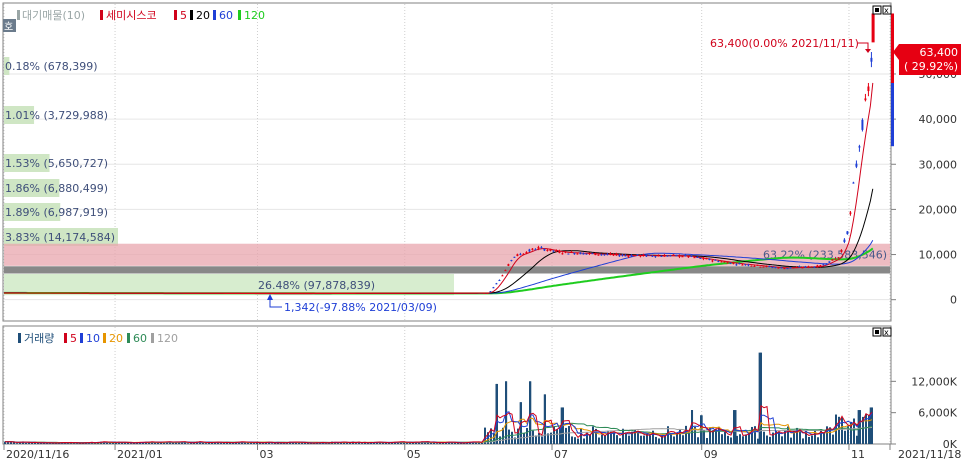  Describe the element at coordinates (938, 164) in the screenshot. I see `price-axis-label: 30,000` at that location.